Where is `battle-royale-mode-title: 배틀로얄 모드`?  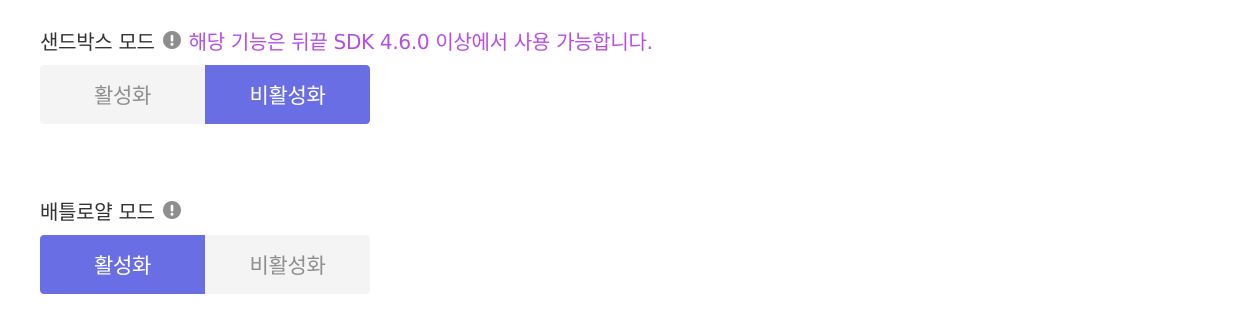
battle-royale-mode-title: 배틀로얄 모드 is located at coordinates (97, 211).